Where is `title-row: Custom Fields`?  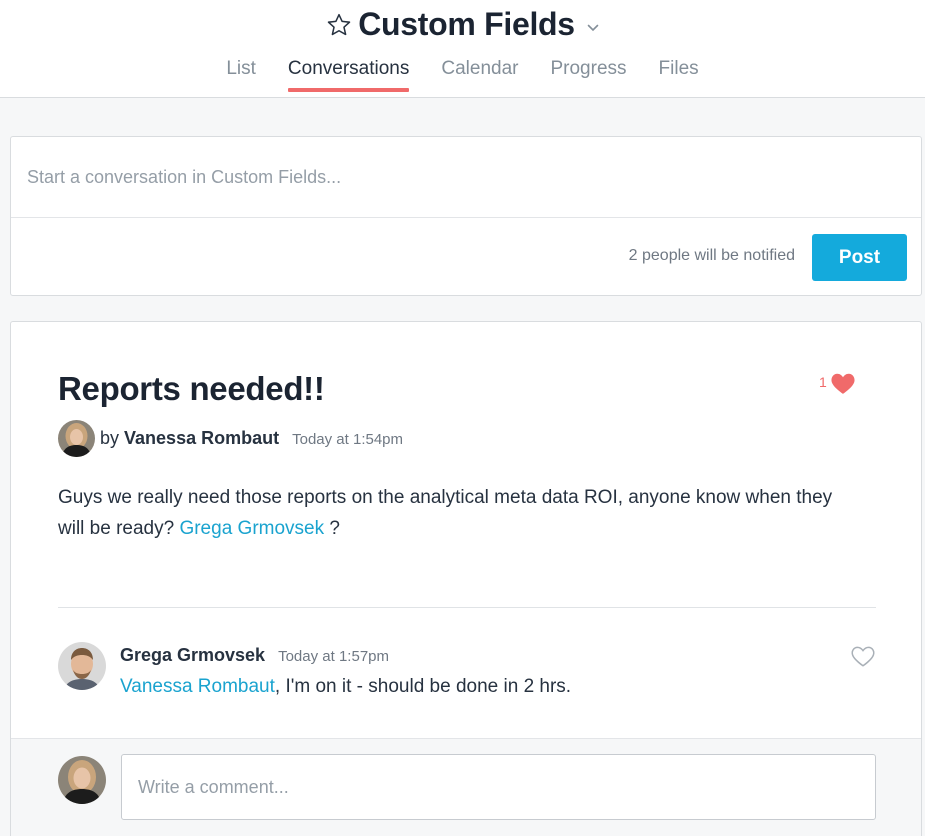
title-row: Custom Fields is located at coordinates (462, 24).